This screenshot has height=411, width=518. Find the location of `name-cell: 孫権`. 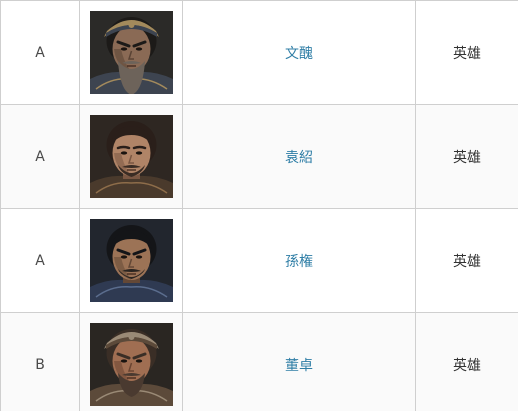

name-cell: 孫権 is located at coordinates (299, 260).